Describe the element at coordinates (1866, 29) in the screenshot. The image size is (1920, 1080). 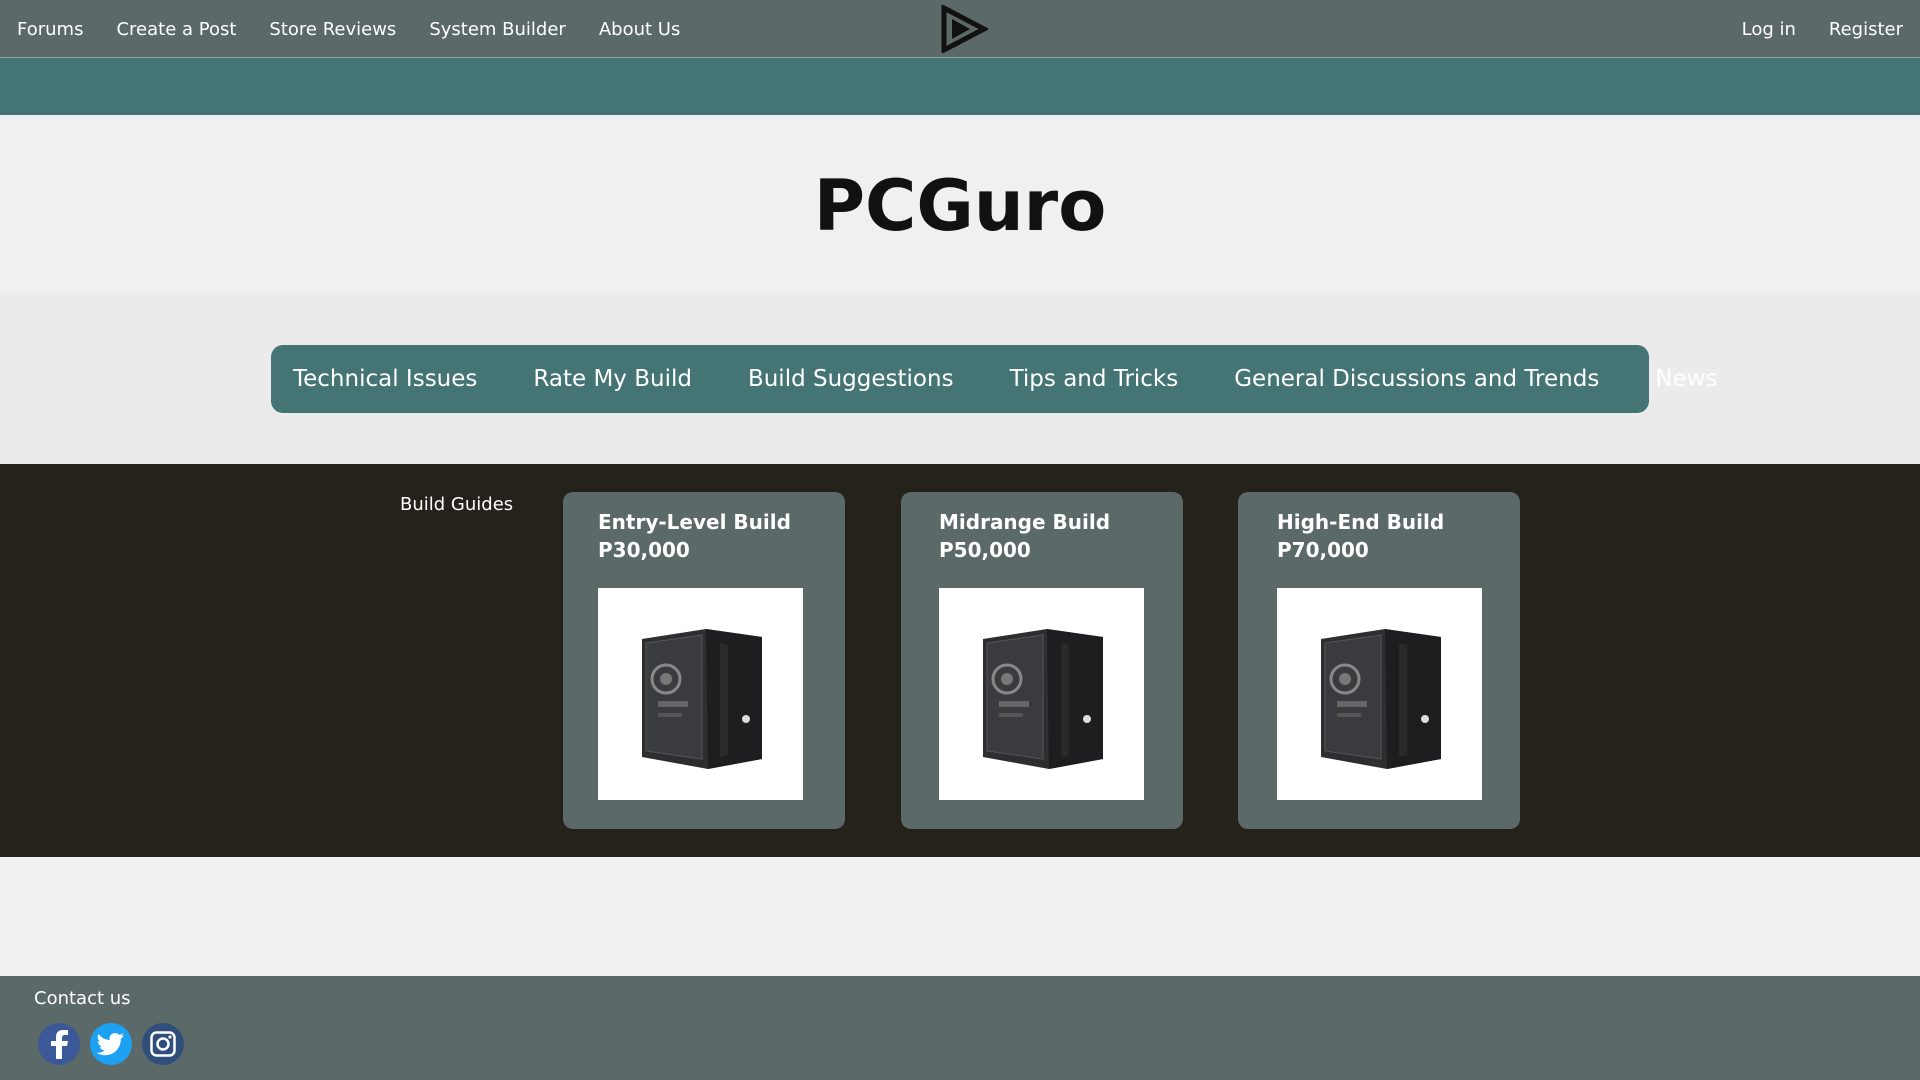
I see `register-link: Register` at that location.